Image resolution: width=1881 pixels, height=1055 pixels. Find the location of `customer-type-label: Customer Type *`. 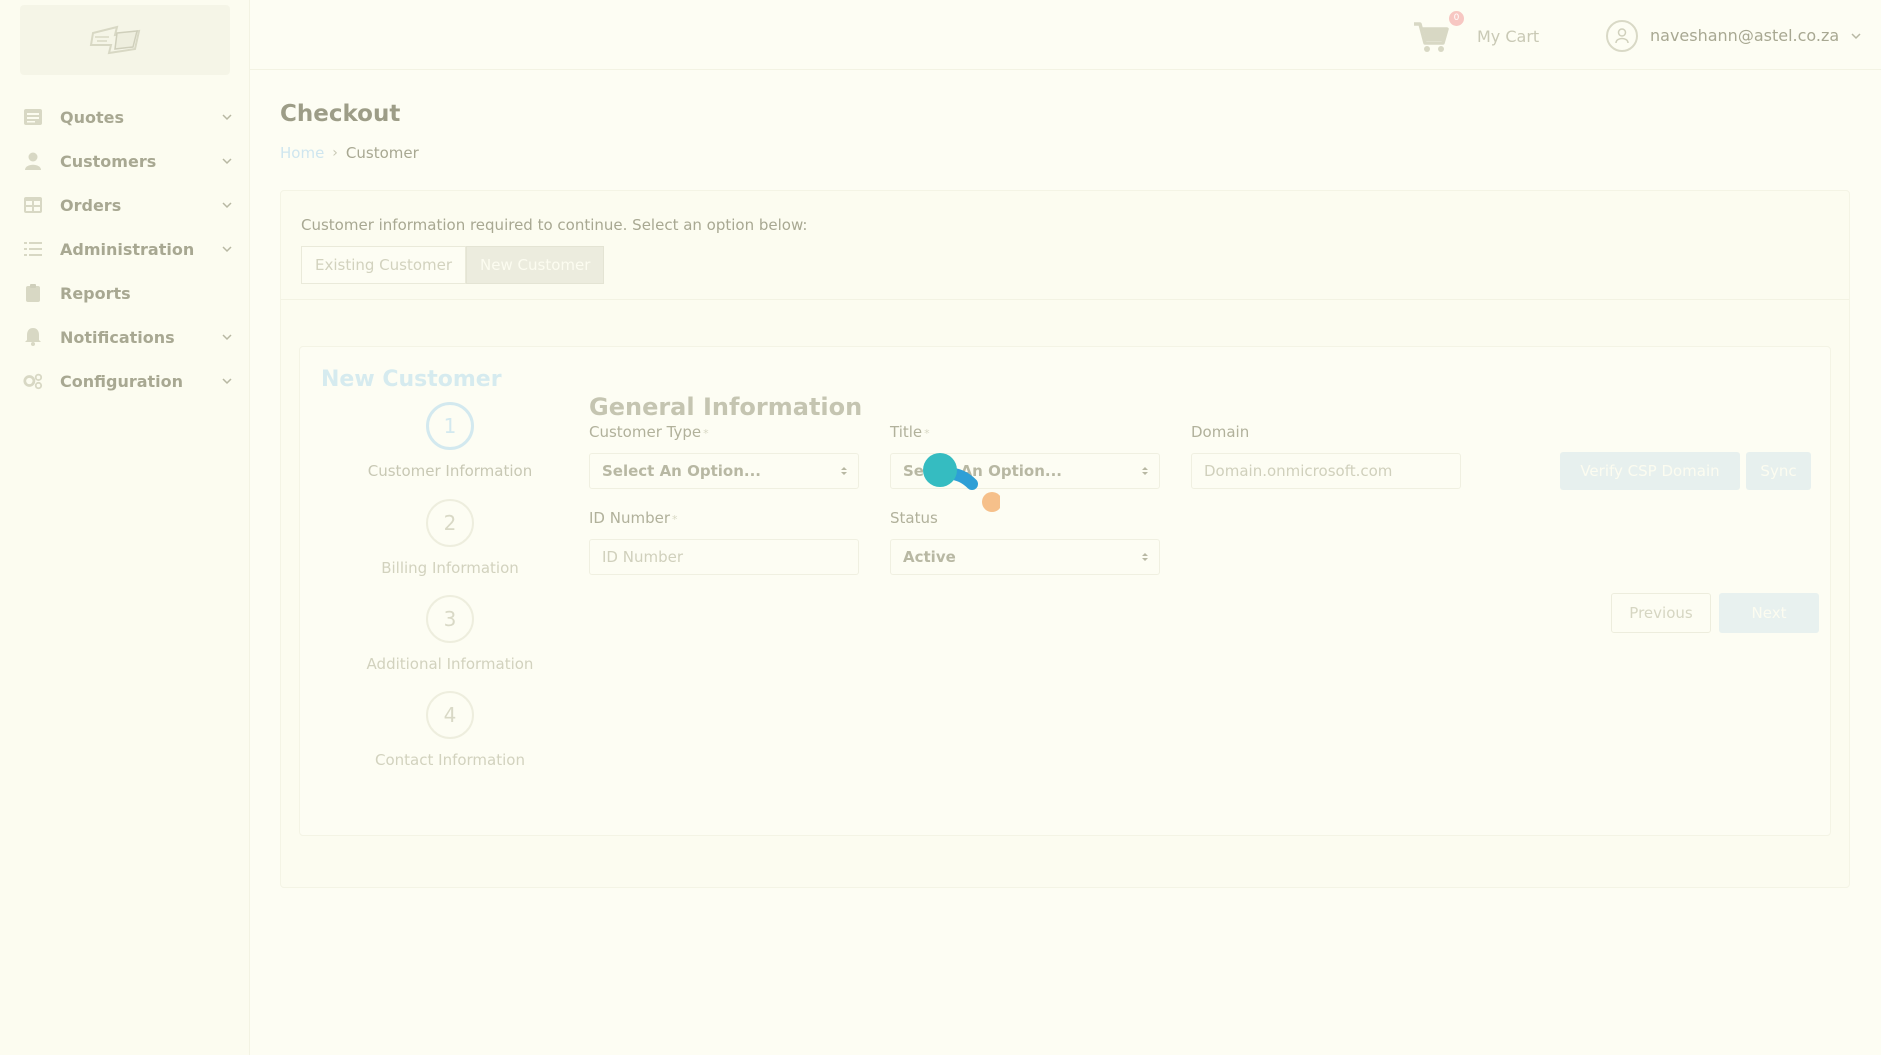

customer-type-label: Customer Type * is located at coordinates (649, 432).